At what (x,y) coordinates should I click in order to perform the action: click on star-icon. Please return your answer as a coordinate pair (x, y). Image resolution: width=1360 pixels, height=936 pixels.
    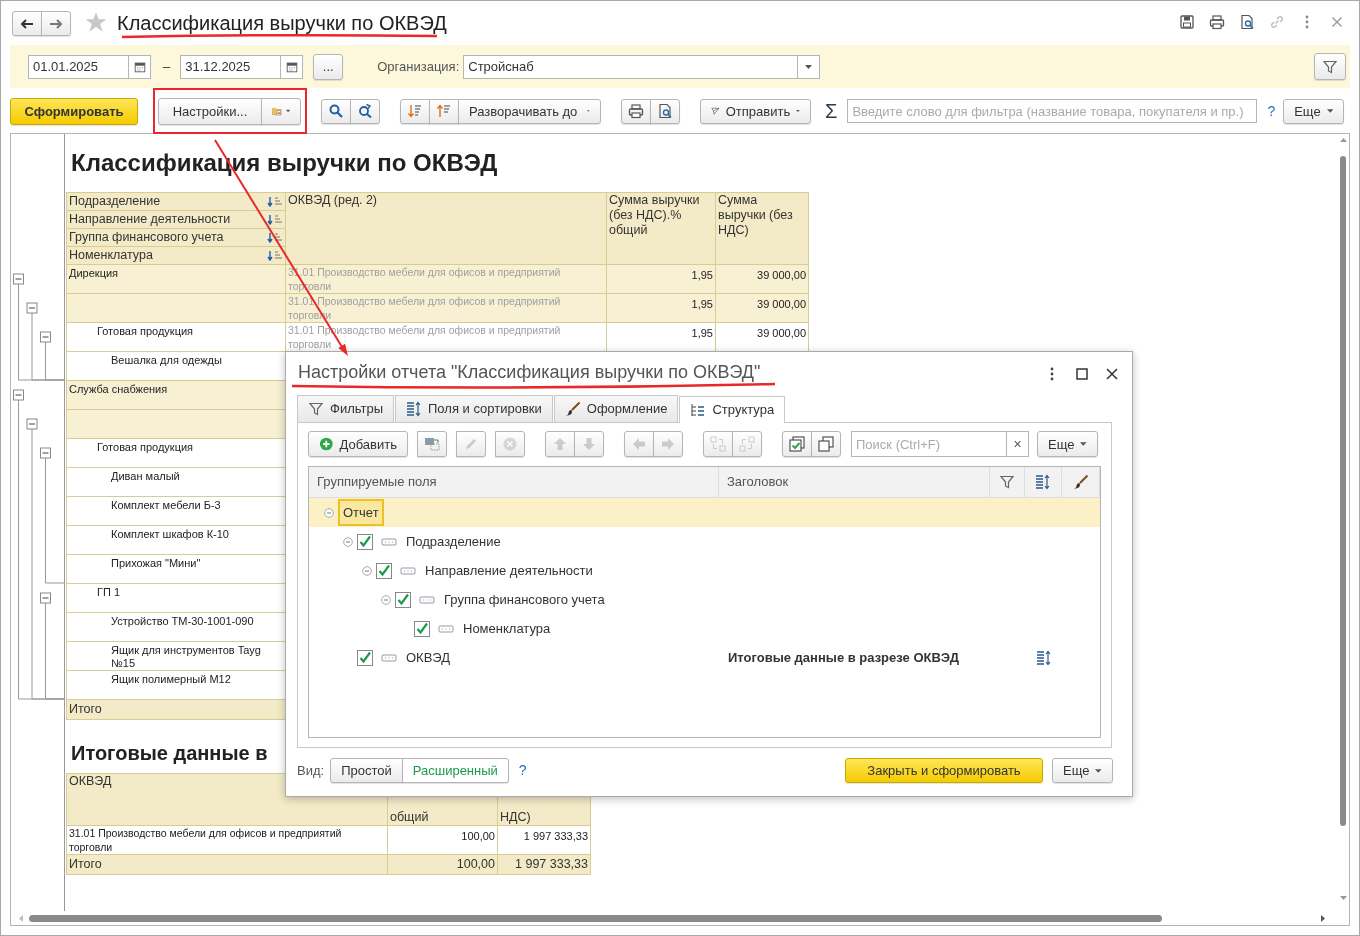
    Looking at the image, I should click on (96, 22).